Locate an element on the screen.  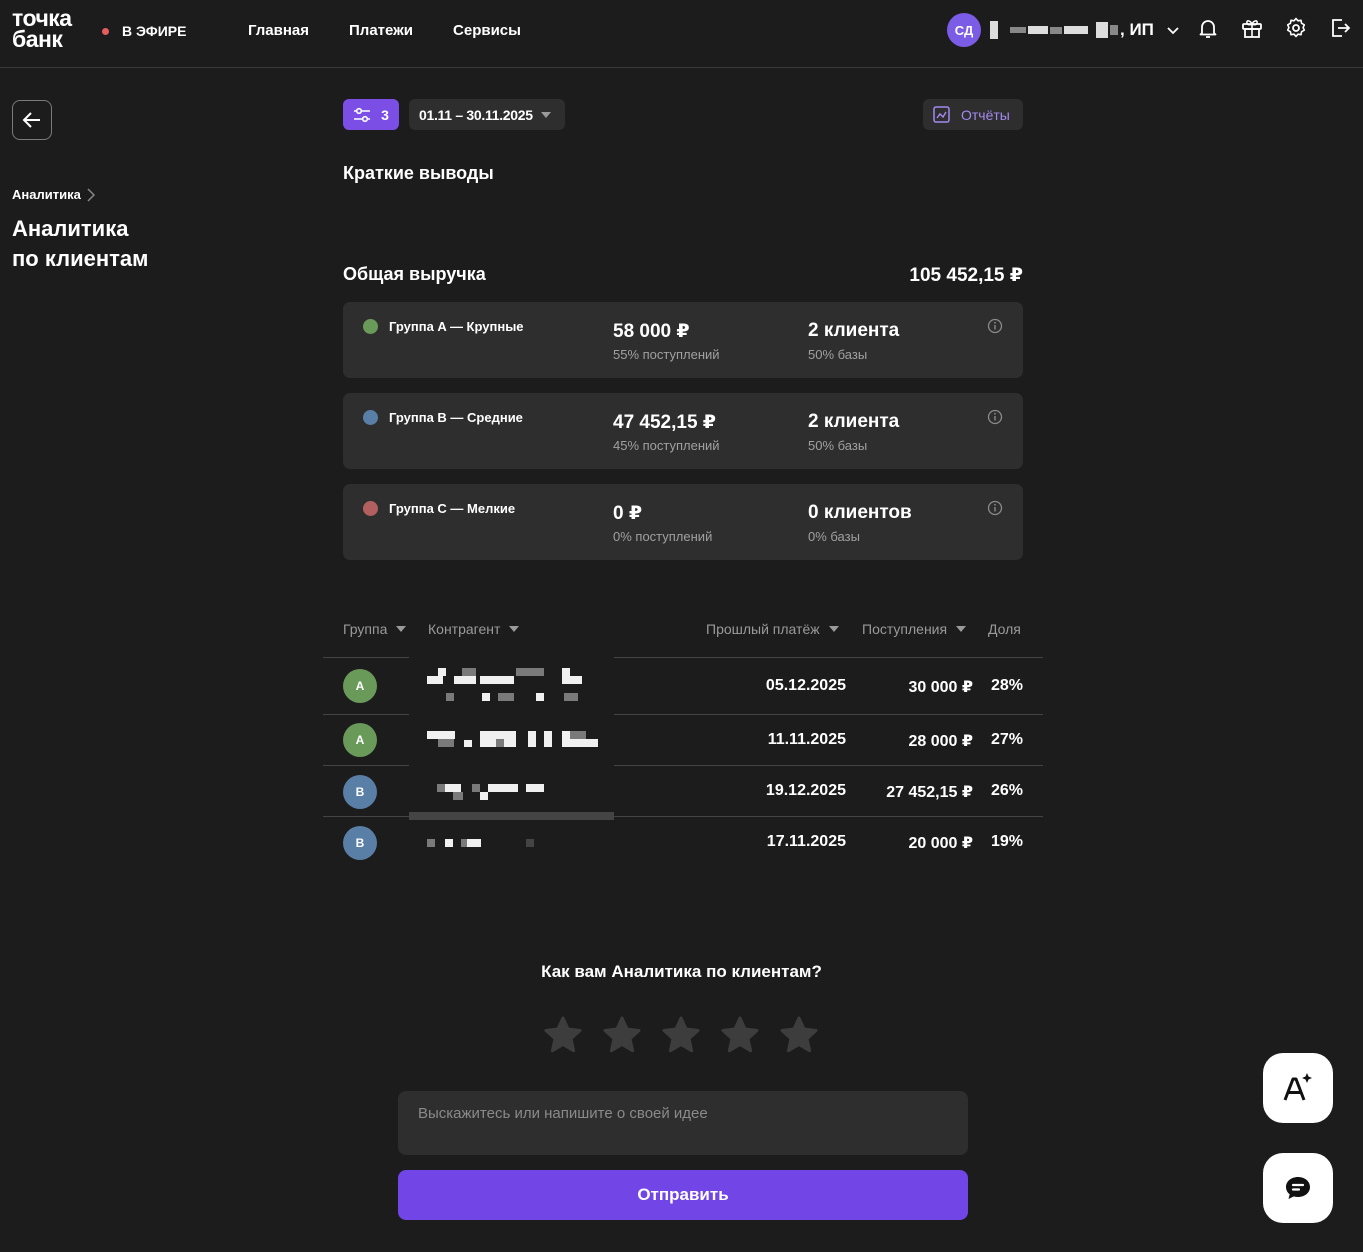
income-amount: 28 000 ₽ is located at coordinates (940, 741).